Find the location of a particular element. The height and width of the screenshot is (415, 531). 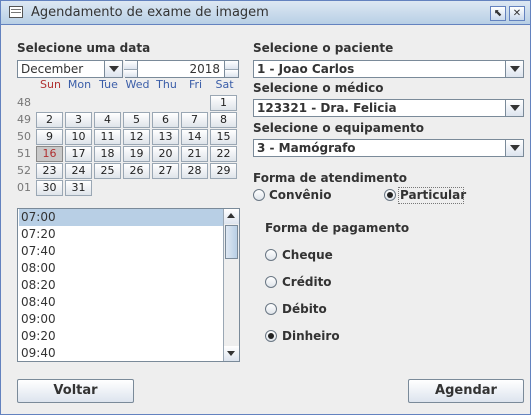

schedule-button: Agendar is located at coordinates (466, 391).